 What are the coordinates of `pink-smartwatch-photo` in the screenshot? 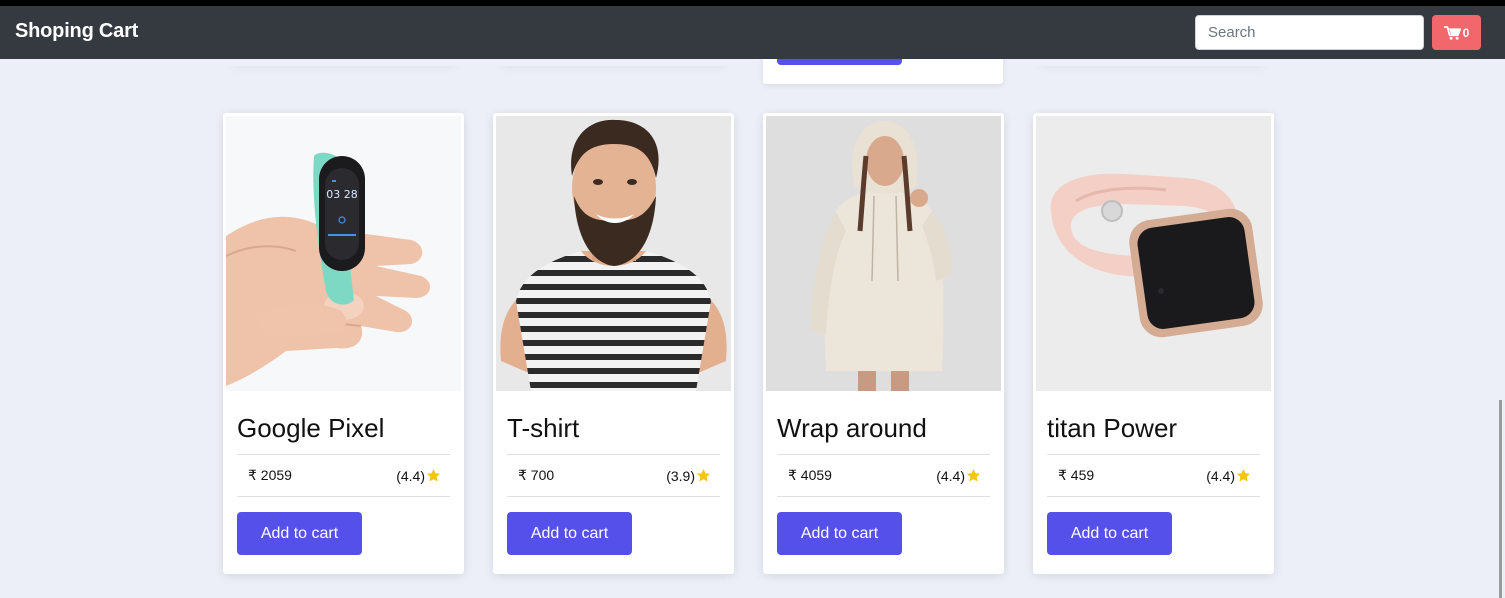 It's located at (1153, 253).